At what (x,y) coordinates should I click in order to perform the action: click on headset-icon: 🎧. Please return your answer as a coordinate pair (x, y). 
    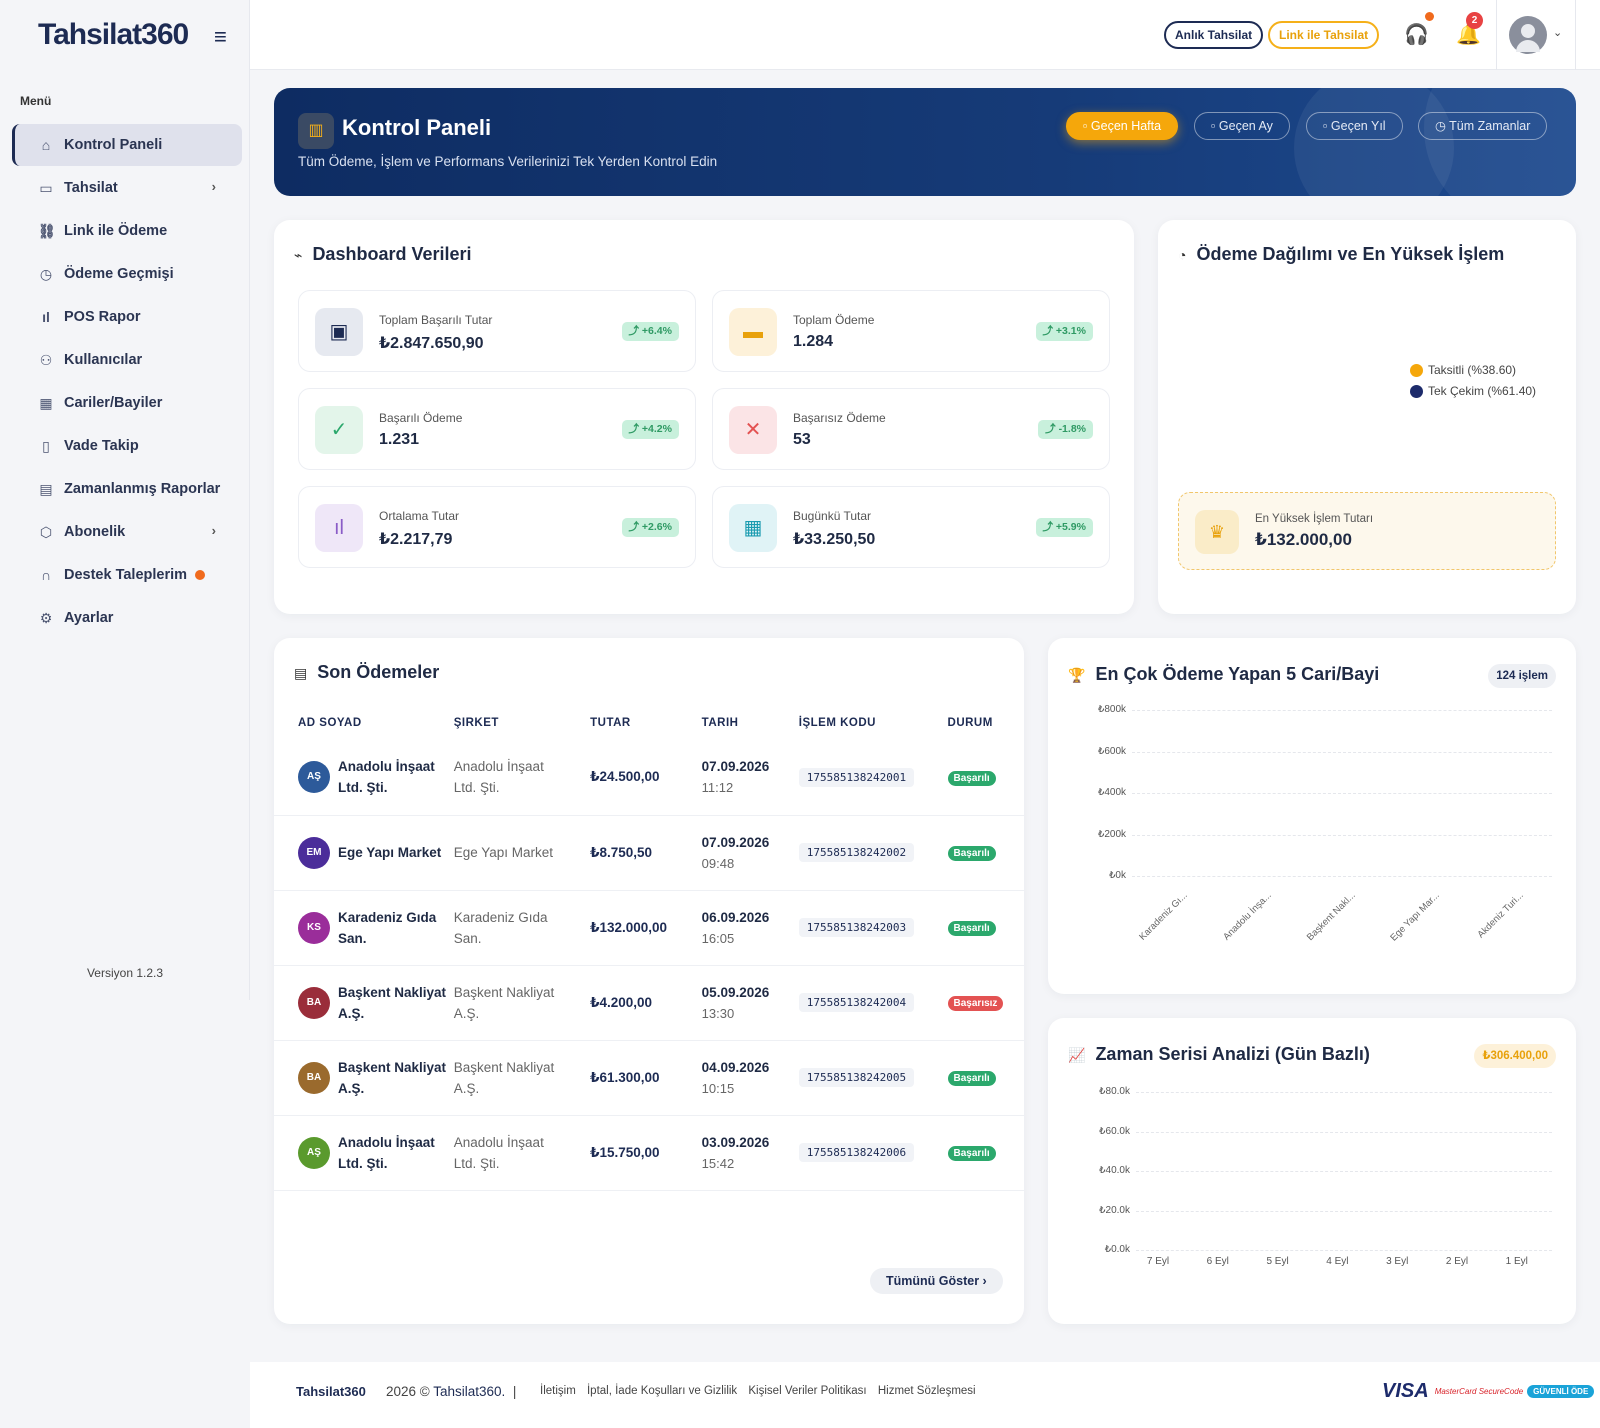
    Looking at the image, I should click on (1416, 34).